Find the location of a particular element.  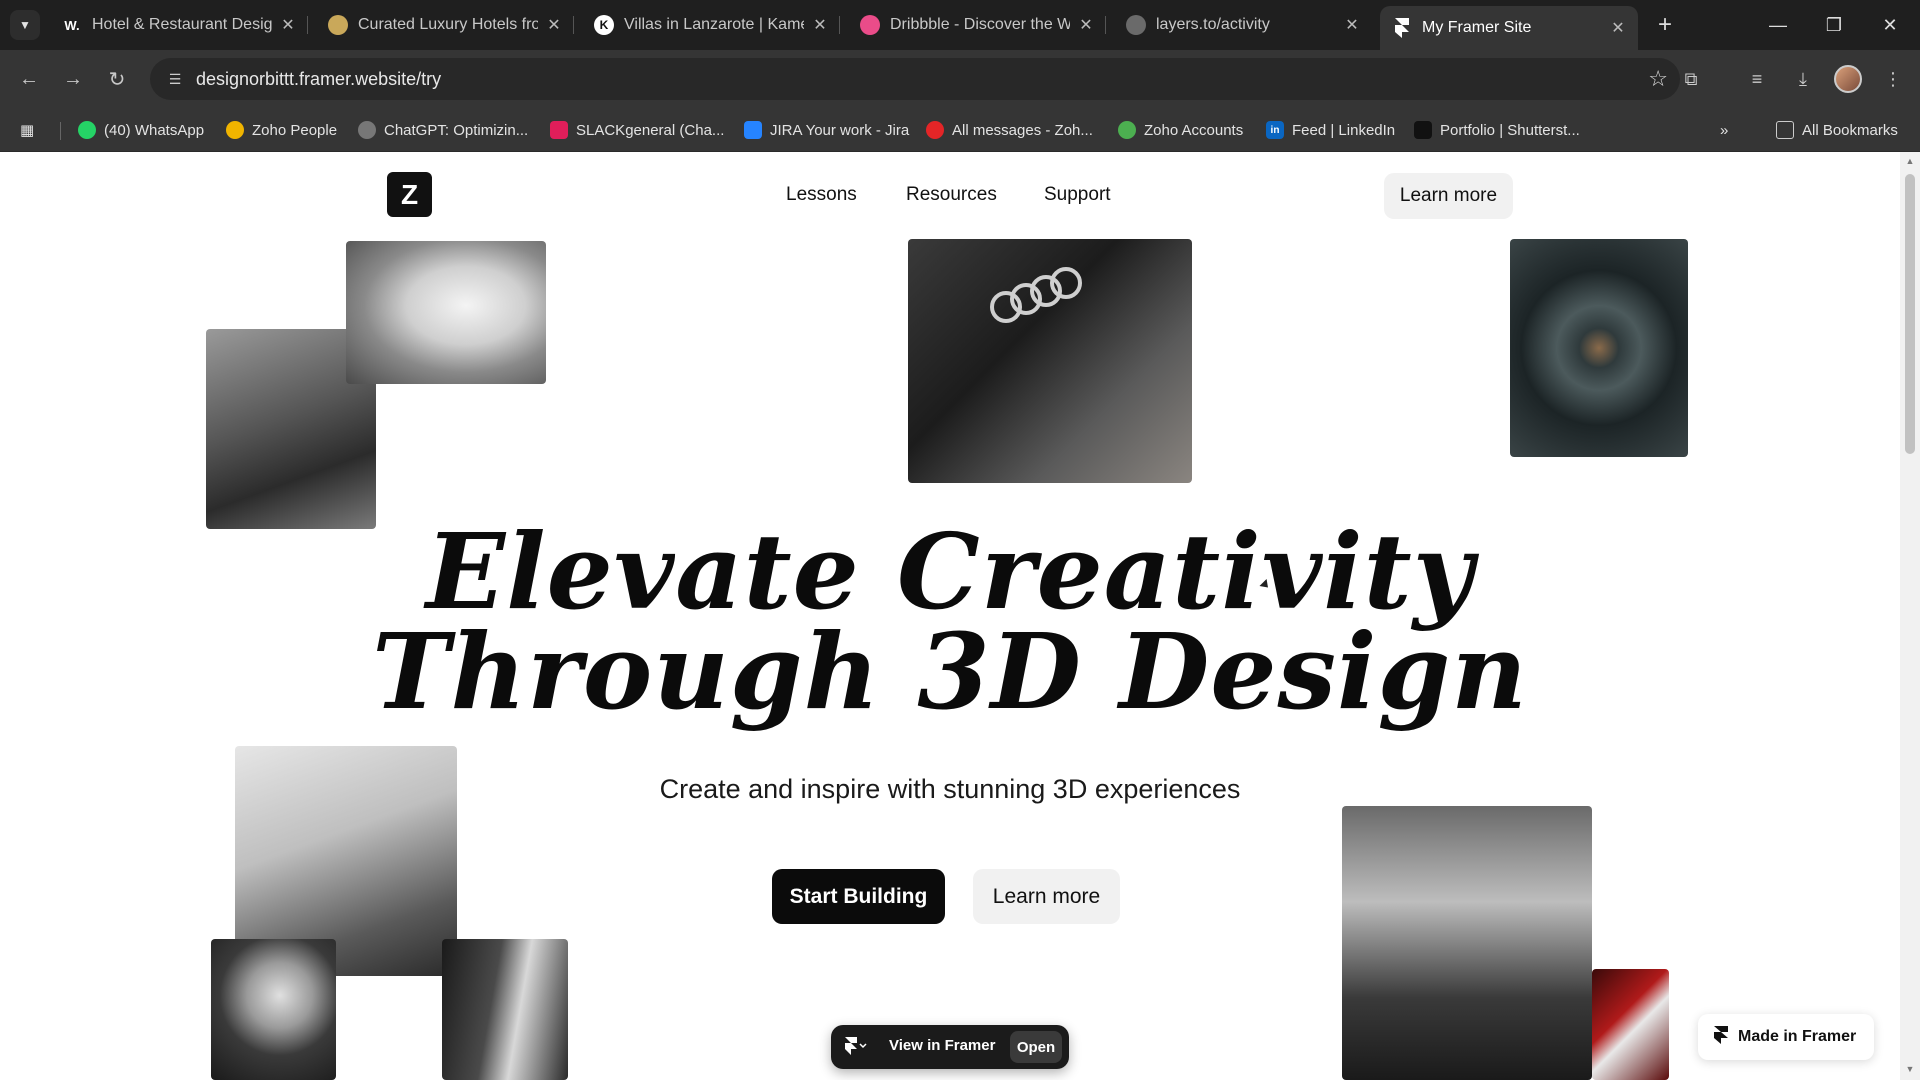

audi-front-photo is located at coordinates (1467, 943).